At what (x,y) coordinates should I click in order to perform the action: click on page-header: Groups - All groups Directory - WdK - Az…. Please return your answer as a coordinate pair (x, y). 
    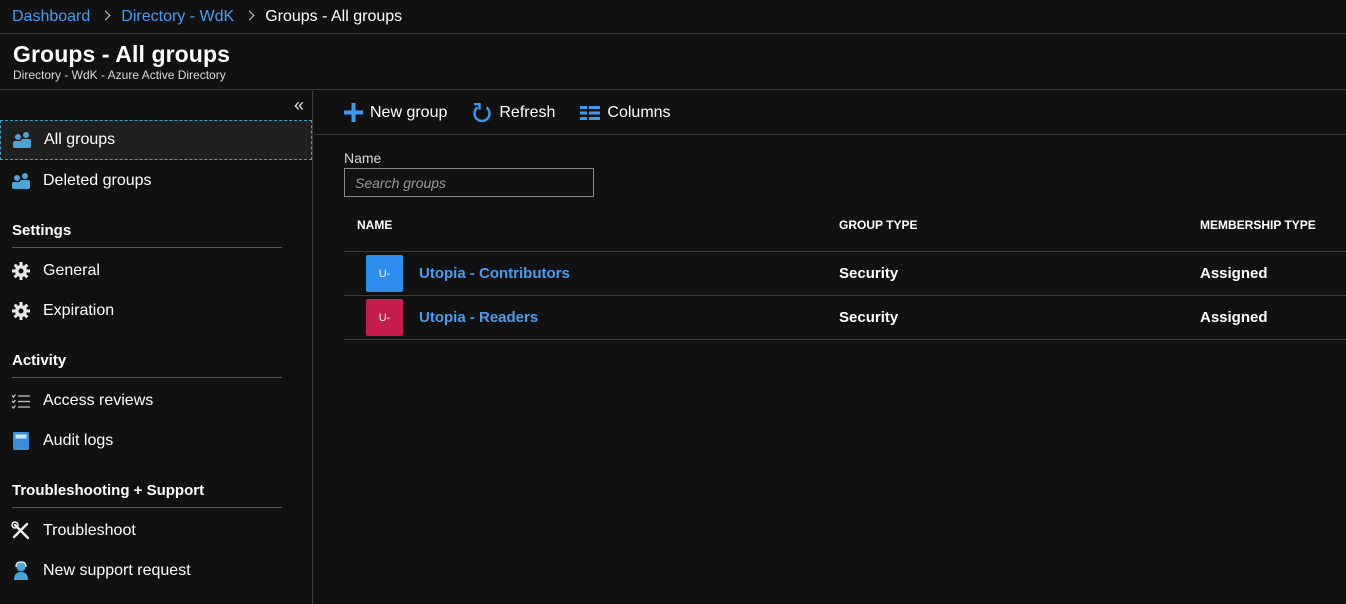
    Looking at the image, I should click on (673, 62).